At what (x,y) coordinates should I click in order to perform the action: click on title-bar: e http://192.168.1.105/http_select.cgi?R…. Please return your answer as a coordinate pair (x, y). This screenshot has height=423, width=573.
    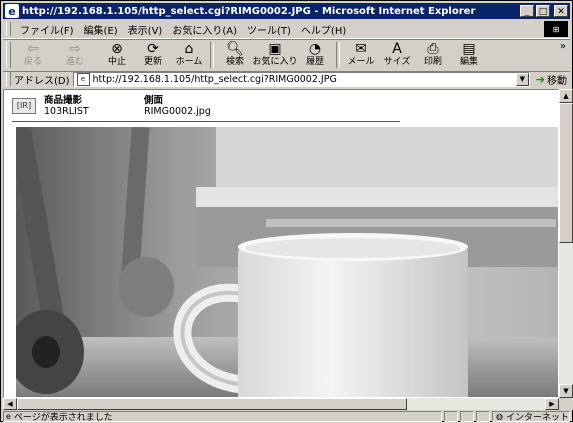
    Looking at the image, I should click on (286, 11).